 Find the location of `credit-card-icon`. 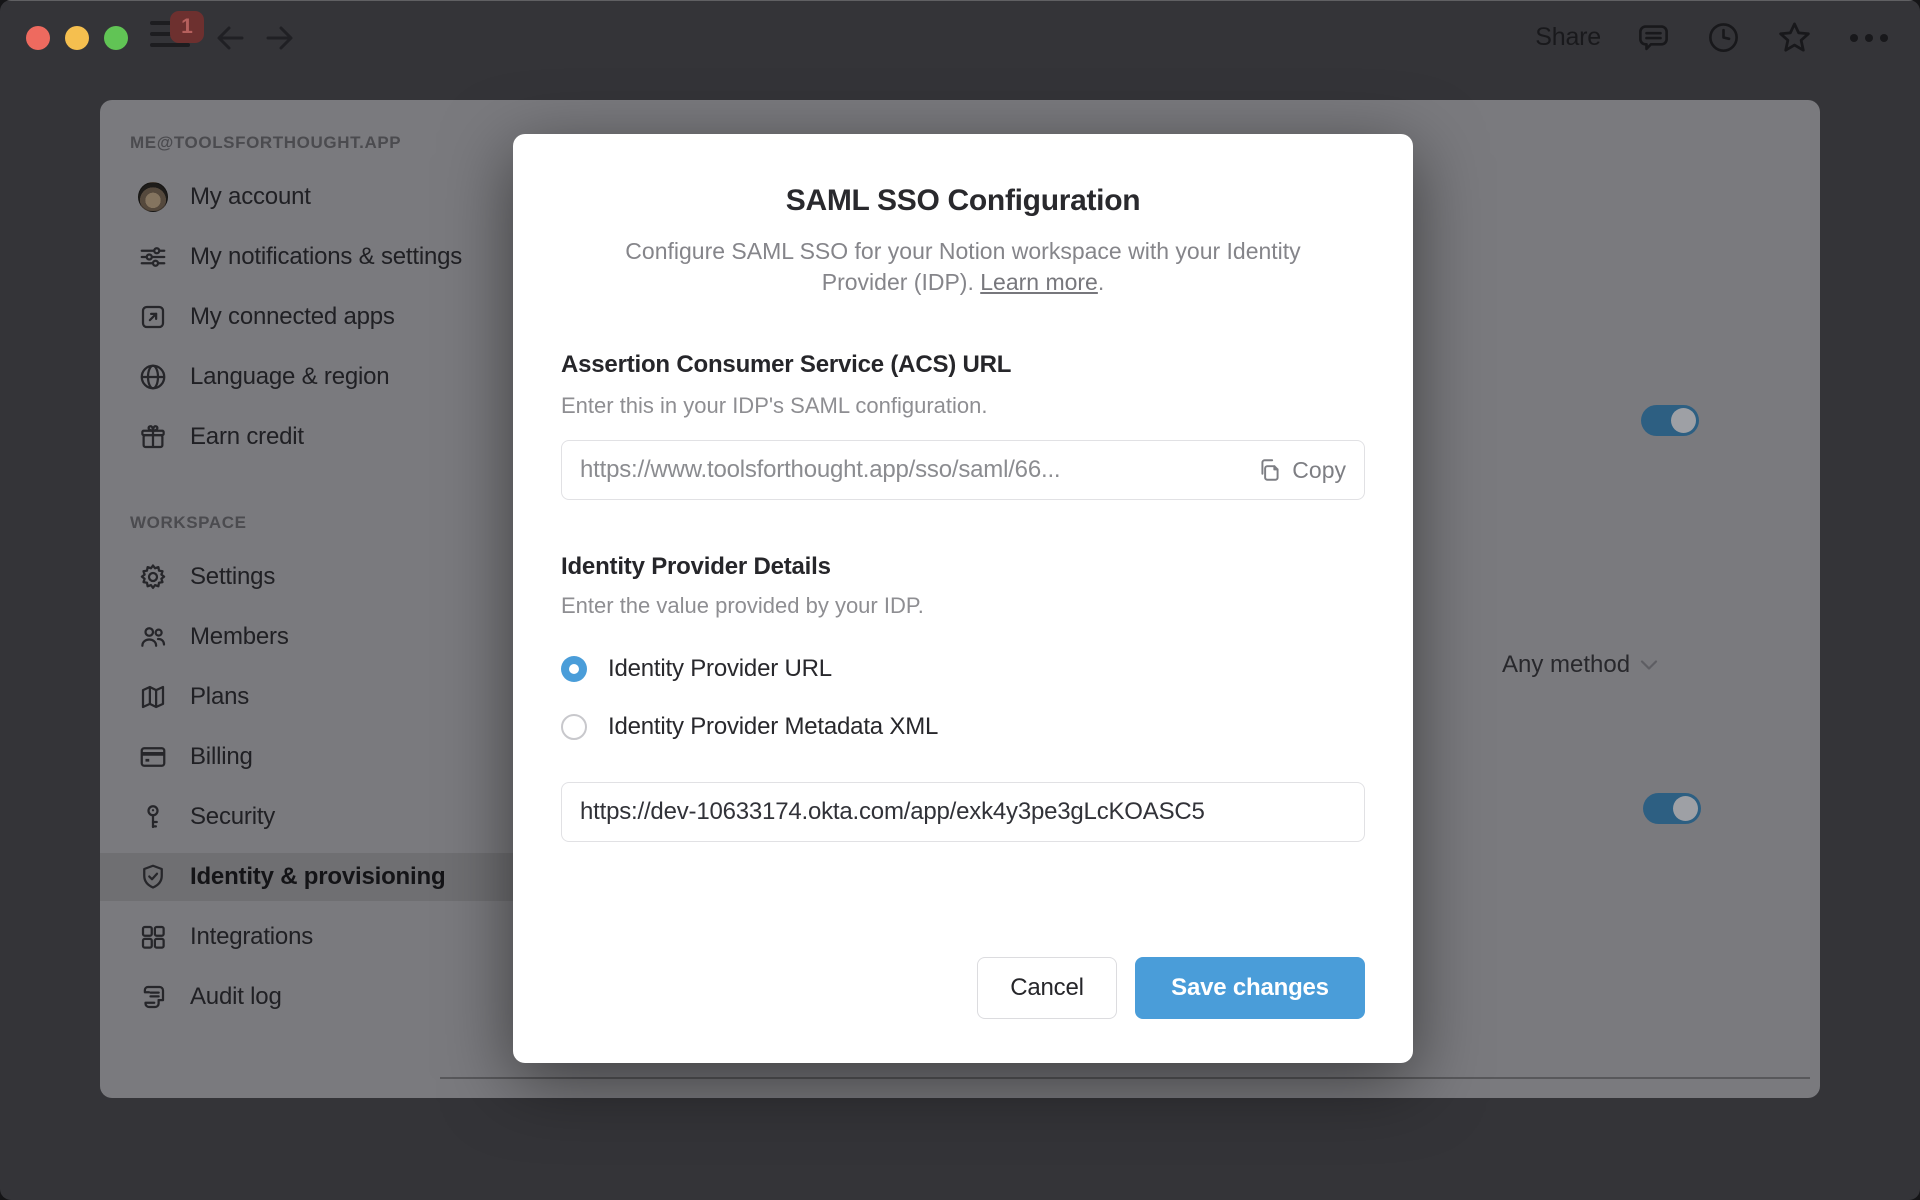

credit-card-icon is located at coordinates (153, 757).